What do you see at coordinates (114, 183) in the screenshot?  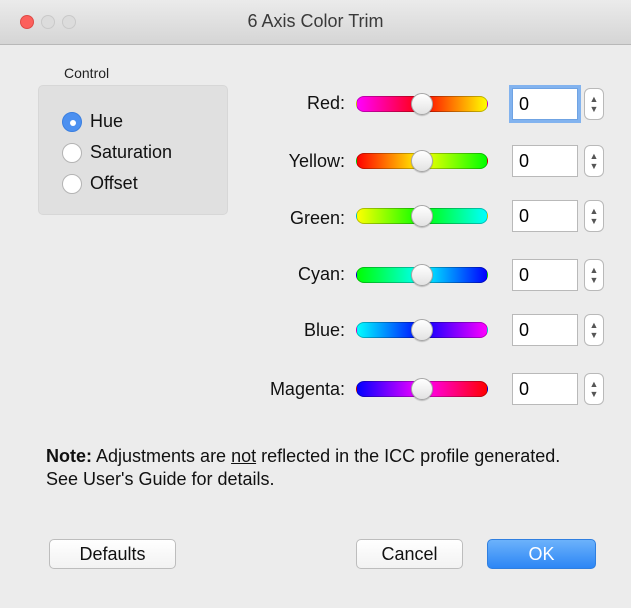 I see `offset-radio-label: Offset` at bounding box center [114, 183].